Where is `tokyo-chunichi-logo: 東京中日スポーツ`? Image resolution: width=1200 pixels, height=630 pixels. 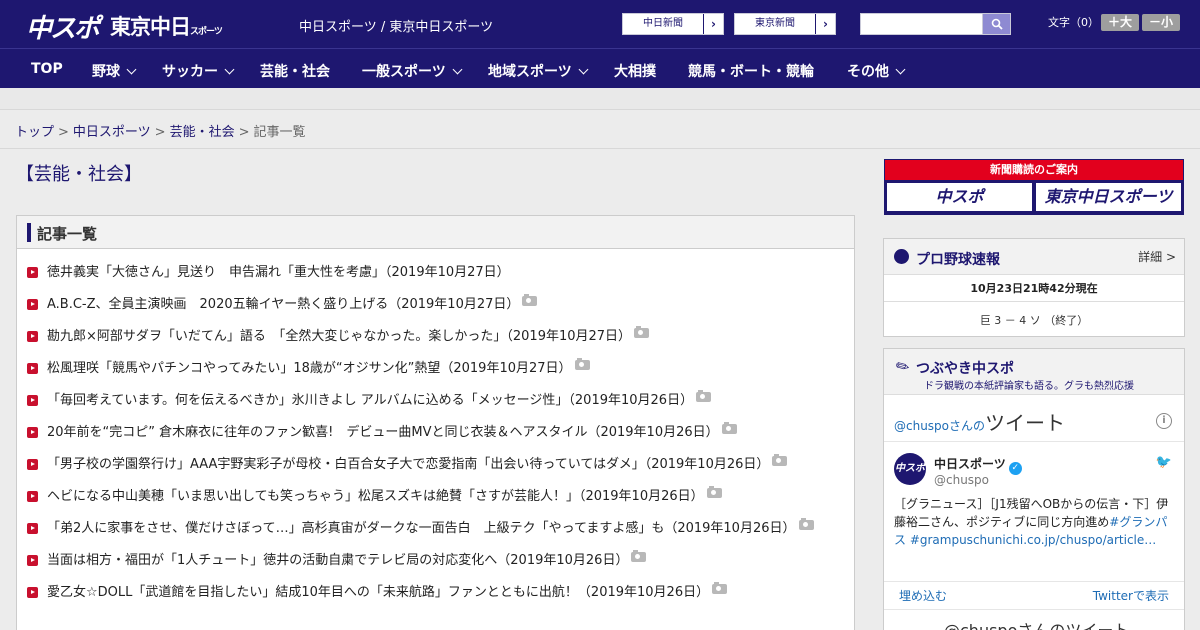
tokyo-chunichi-logo: 東京中日スポーツ is located at coordinates (166, 26).